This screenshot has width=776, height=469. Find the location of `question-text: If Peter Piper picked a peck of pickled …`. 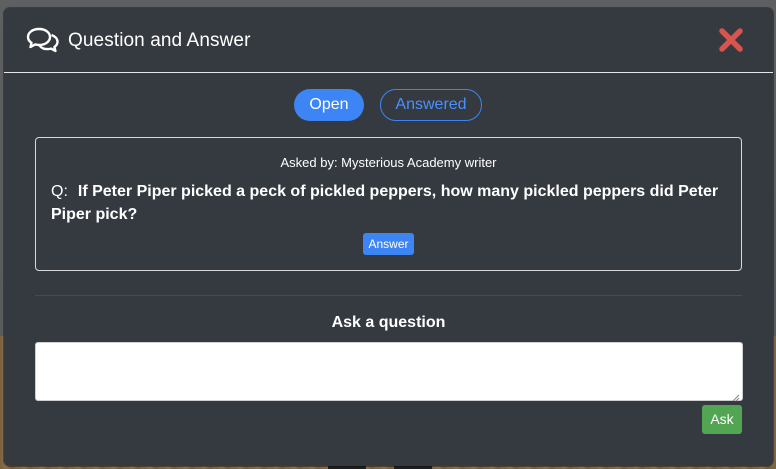

question-text: If Peter Piper picked a peck of pickled … is located at coordinates (385, 203).